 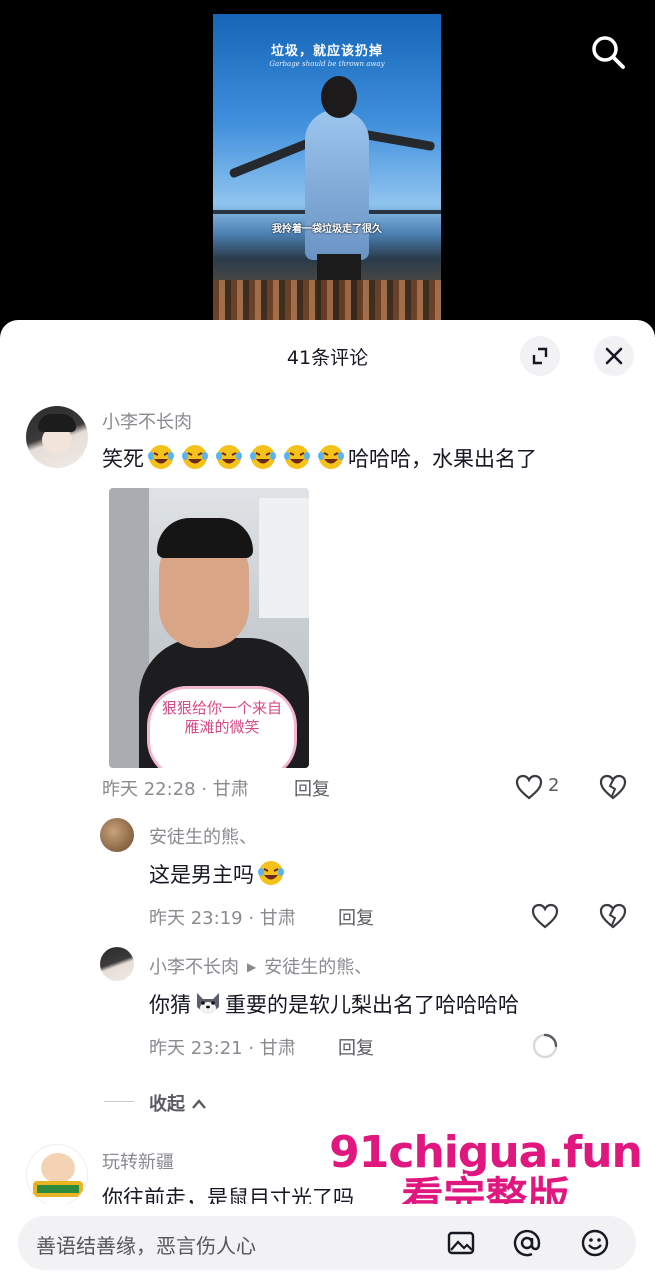 What do you see at coordinates (147, 421) in the screenshot?
I see `comment-username: 小李不长肉` at bounding box center [147, 421].